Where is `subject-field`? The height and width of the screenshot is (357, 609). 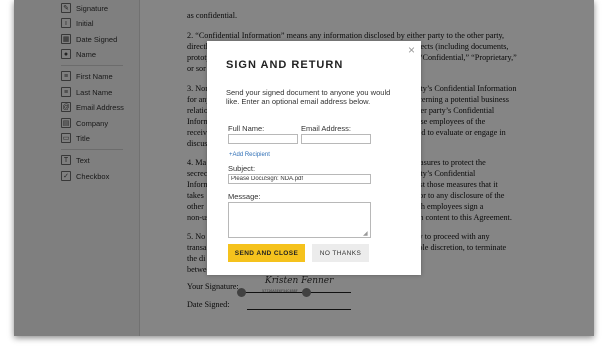
subject-field is located at coordinates (299, 179).